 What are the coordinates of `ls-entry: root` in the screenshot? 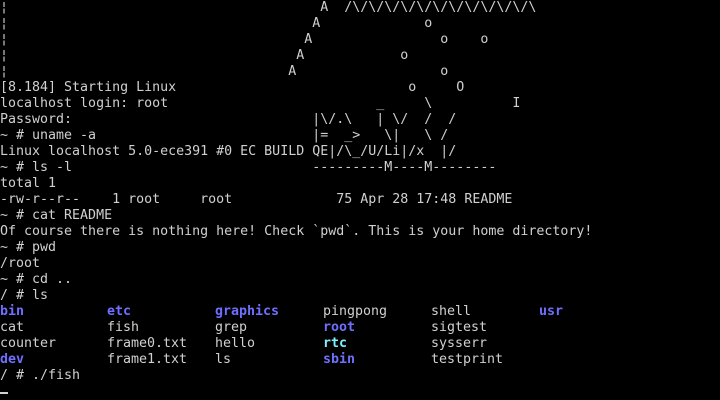 It's located at (339, 327).